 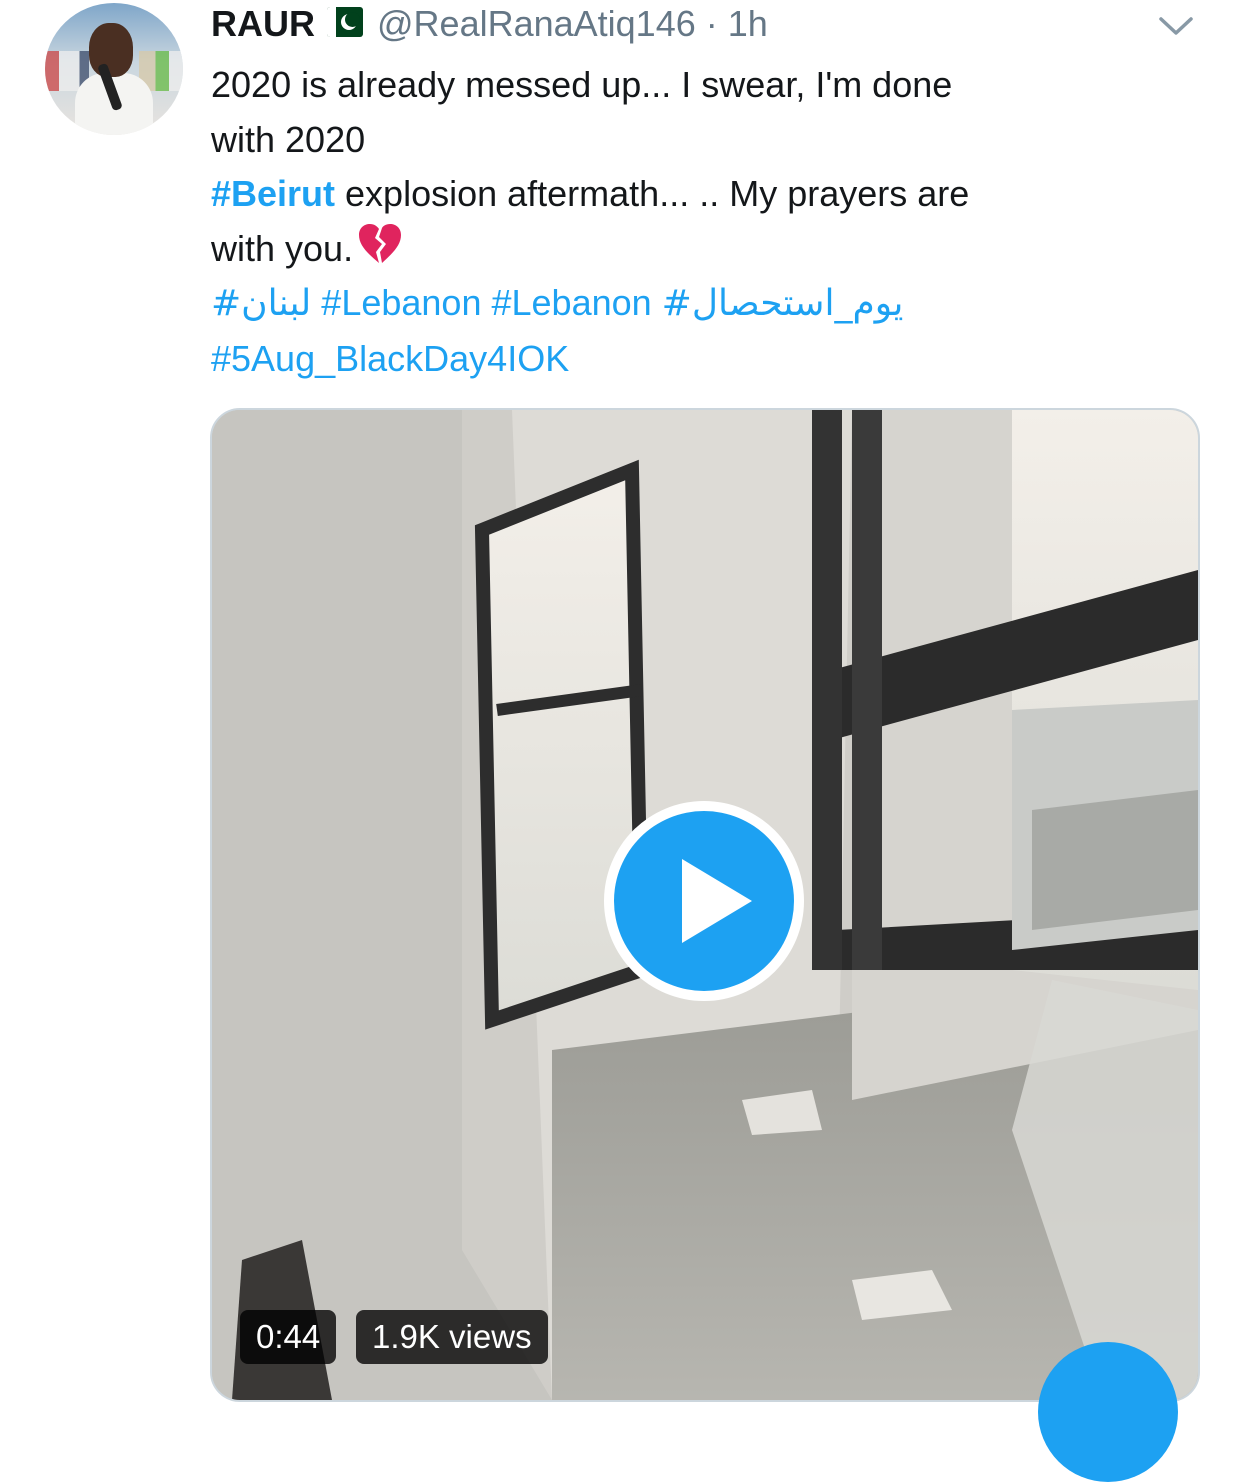 What do you see at coordinates (288, 139) in the screenshot?
I see `tweet-line: with 2020` at bounding box center [288, 139].